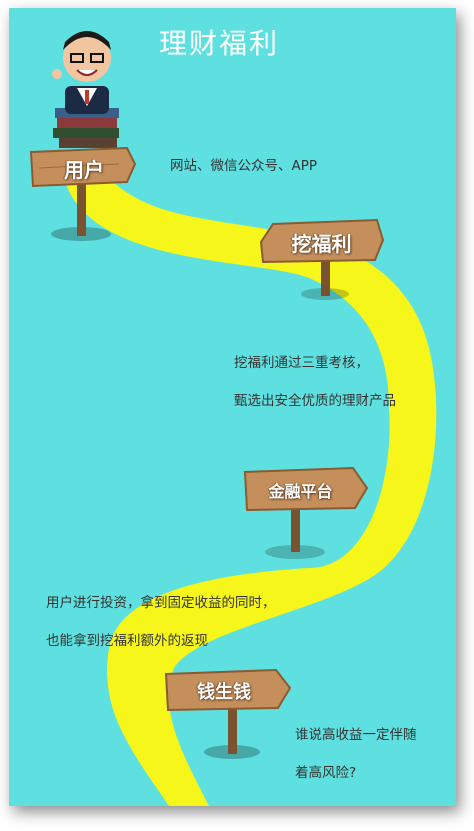 This screenshot has width=474, height=831. Describe the element at coordinates (161, 603) in the screenshot. I see `step-description: 用户进行投资，拿到固定收益的同时，` at that location.